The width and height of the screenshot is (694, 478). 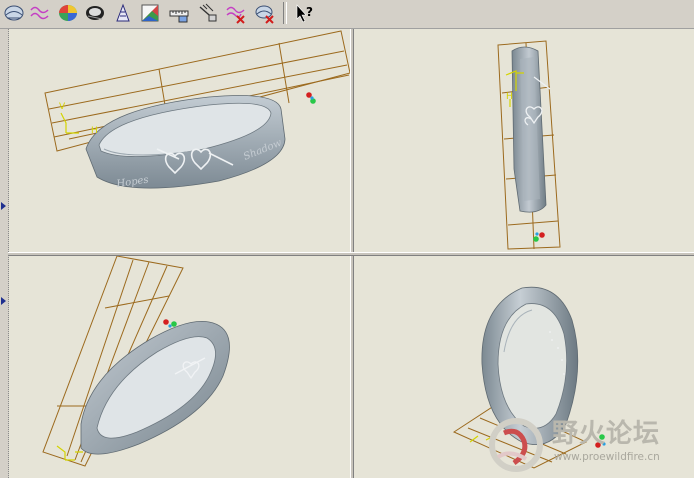 What do you see at coordinates (150, 13) in the screenshot?
I see `curvature-analysis-icon` at bounding box center [150, 13].